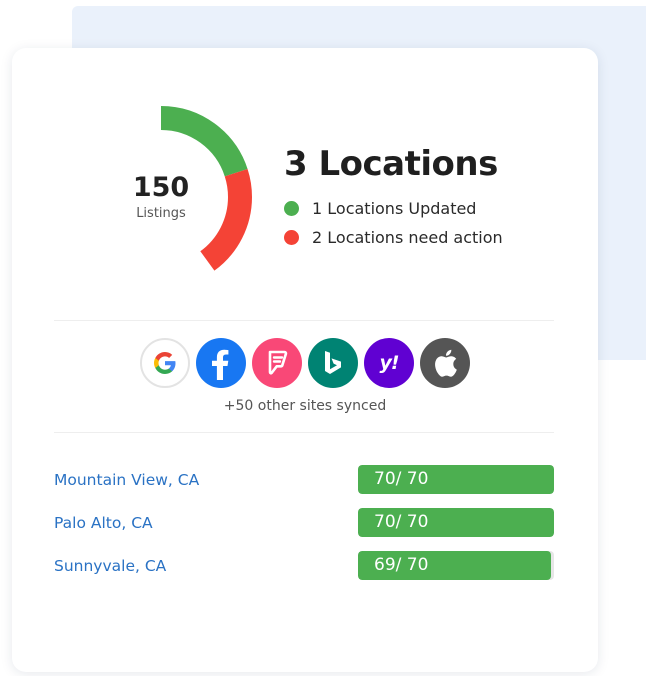  I want to click on apple-logo-icon, so click(446, 363).